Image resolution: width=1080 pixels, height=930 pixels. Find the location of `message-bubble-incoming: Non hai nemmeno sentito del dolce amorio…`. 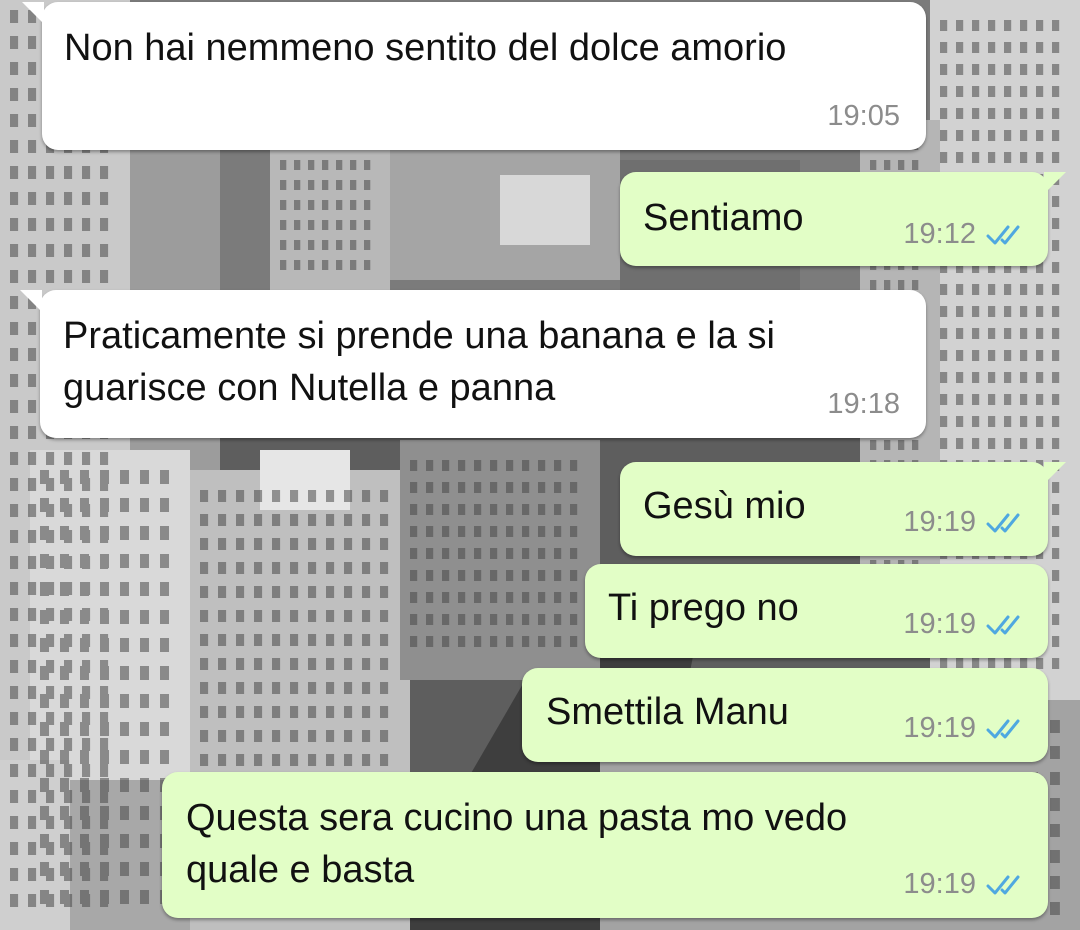

message-bubble-incoming: Non hai nemmeno sentito del dolce amorio… is located at coordinates (474, 76).